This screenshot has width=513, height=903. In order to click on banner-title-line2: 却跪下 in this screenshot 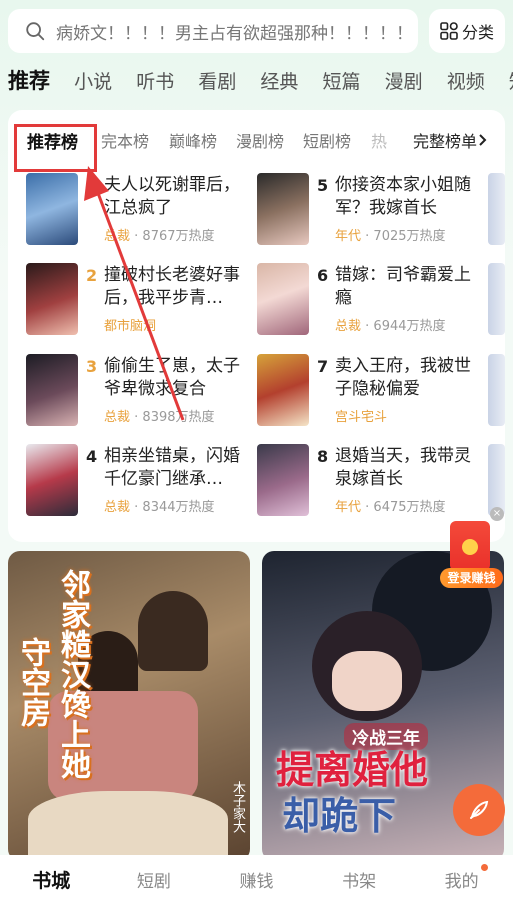, I will do `click(339, 815)`.